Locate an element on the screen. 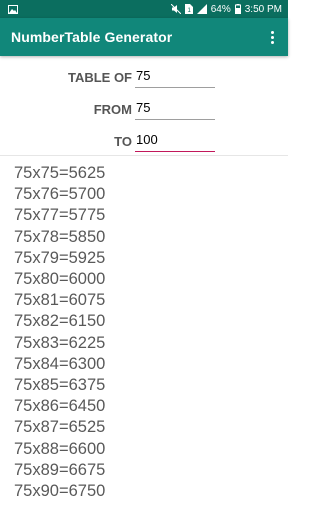  mute-icon is located at coordinates (175, 9).